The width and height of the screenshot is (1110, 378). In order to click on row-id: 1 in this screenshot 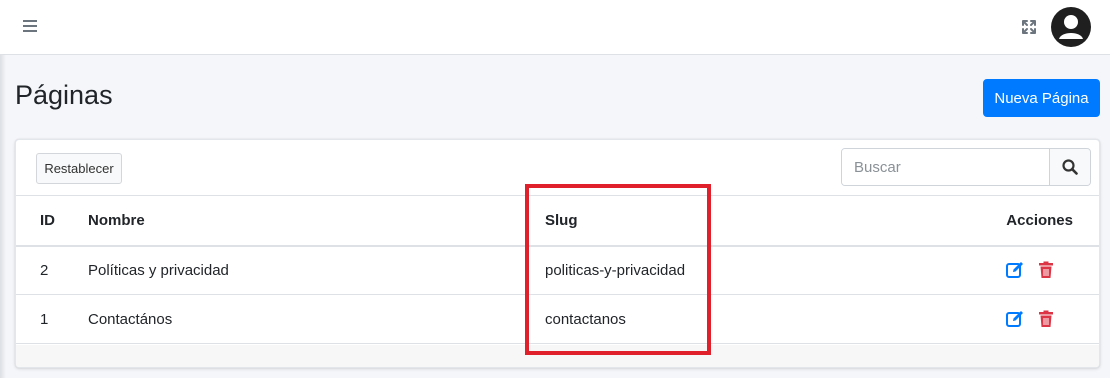, I will do `click(40, 319)`.